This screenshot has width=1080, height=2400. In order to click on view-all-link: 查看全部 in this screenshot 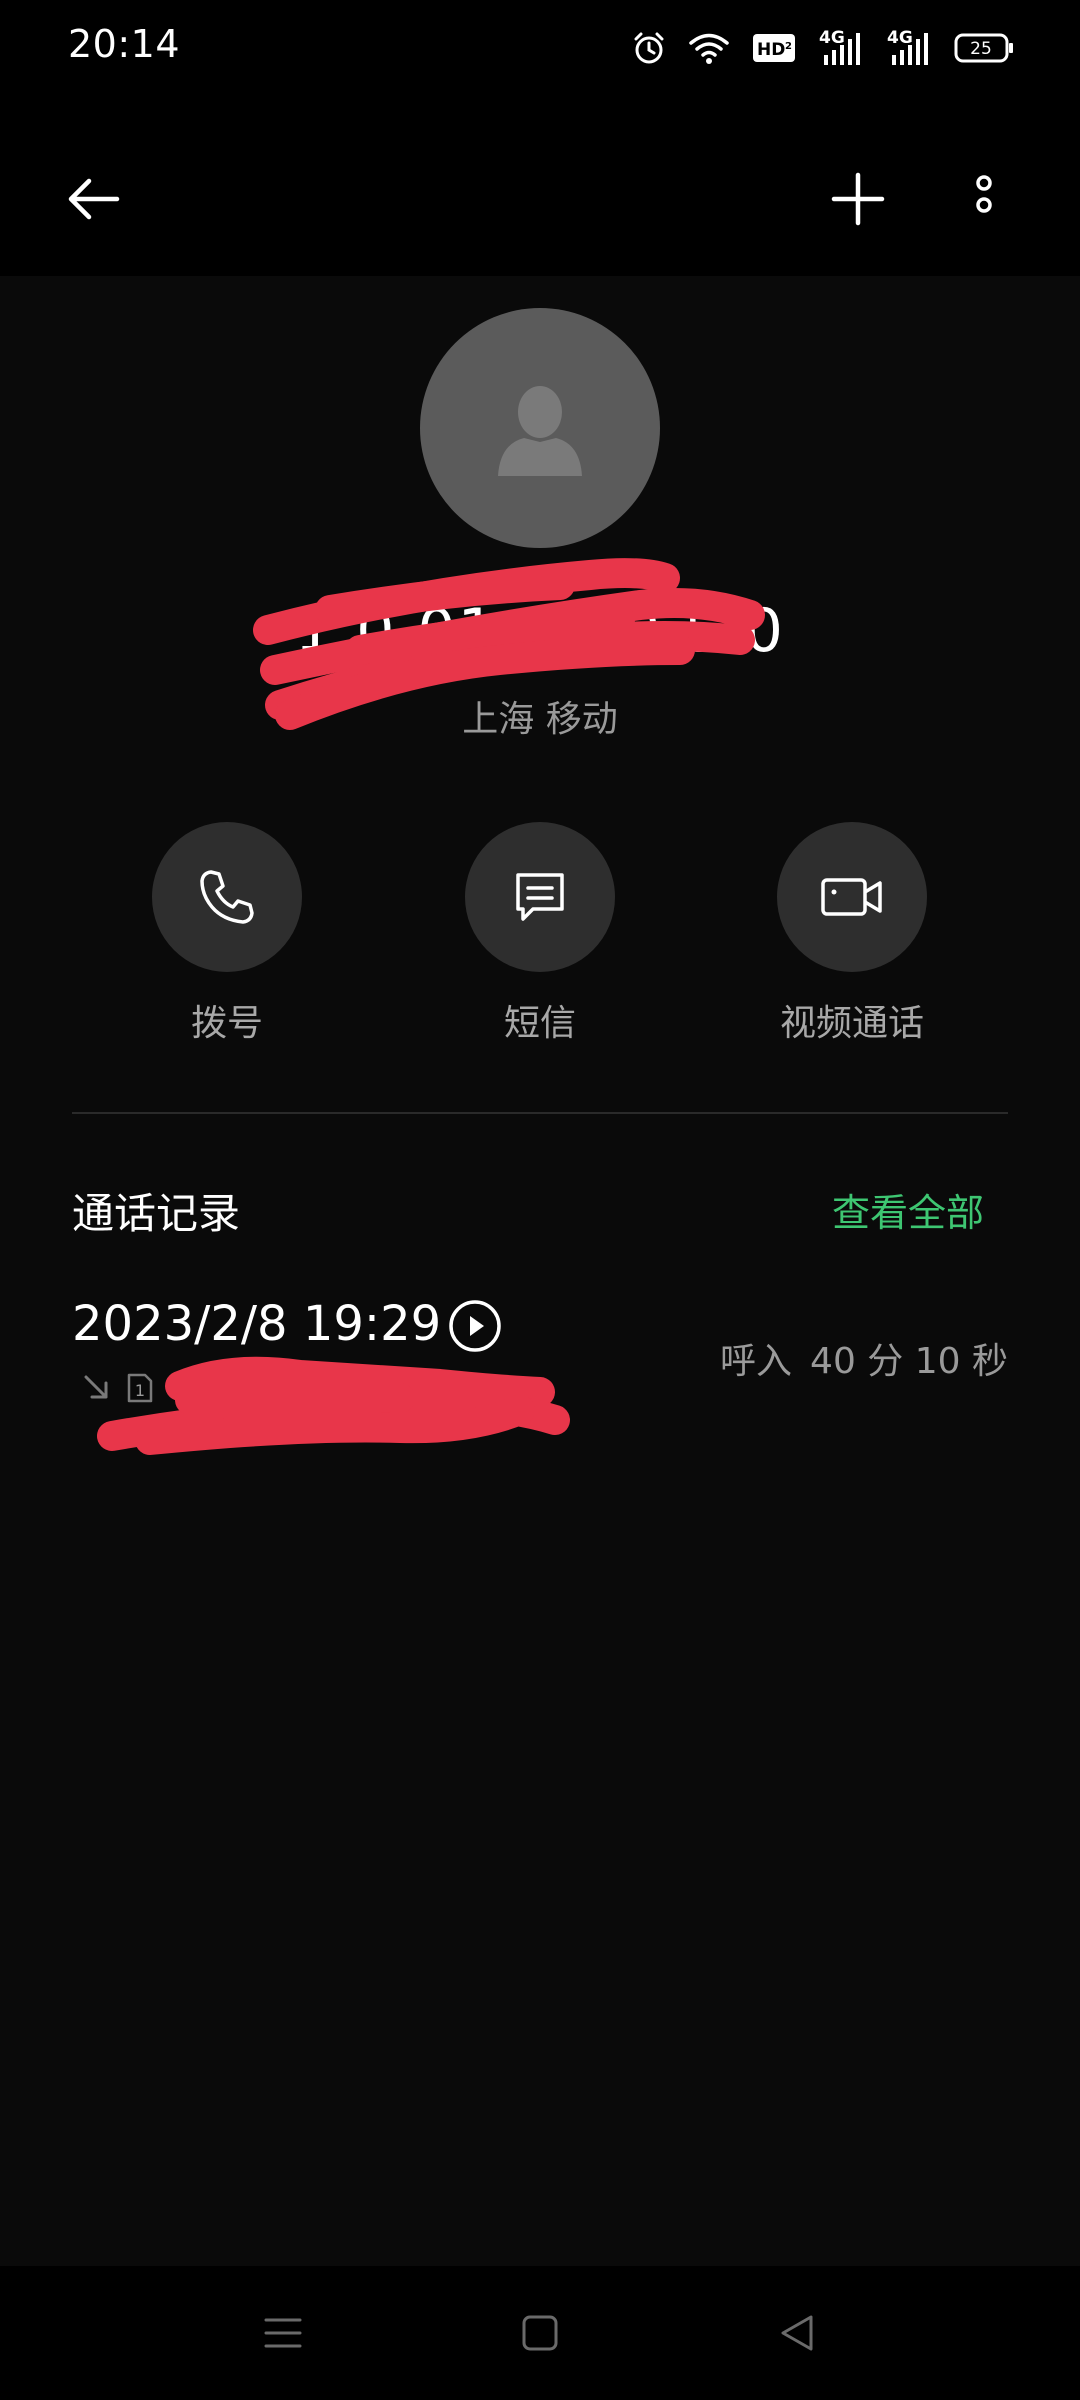, I will do `click(908, 1209)`.